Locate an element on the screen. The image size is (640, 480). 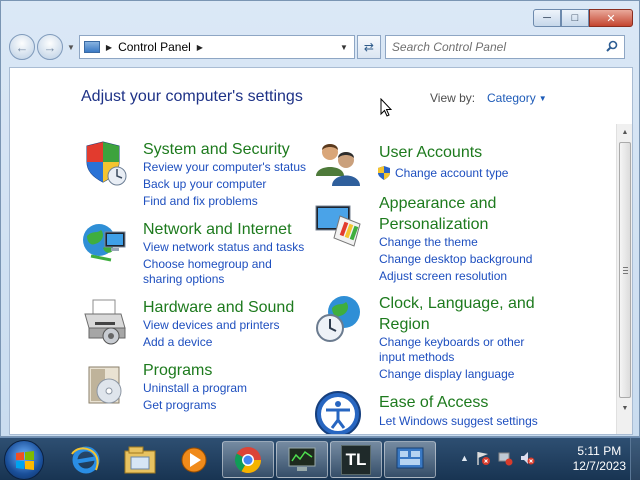
category-heading: Network and Internet is located at coordinates (217, 229).